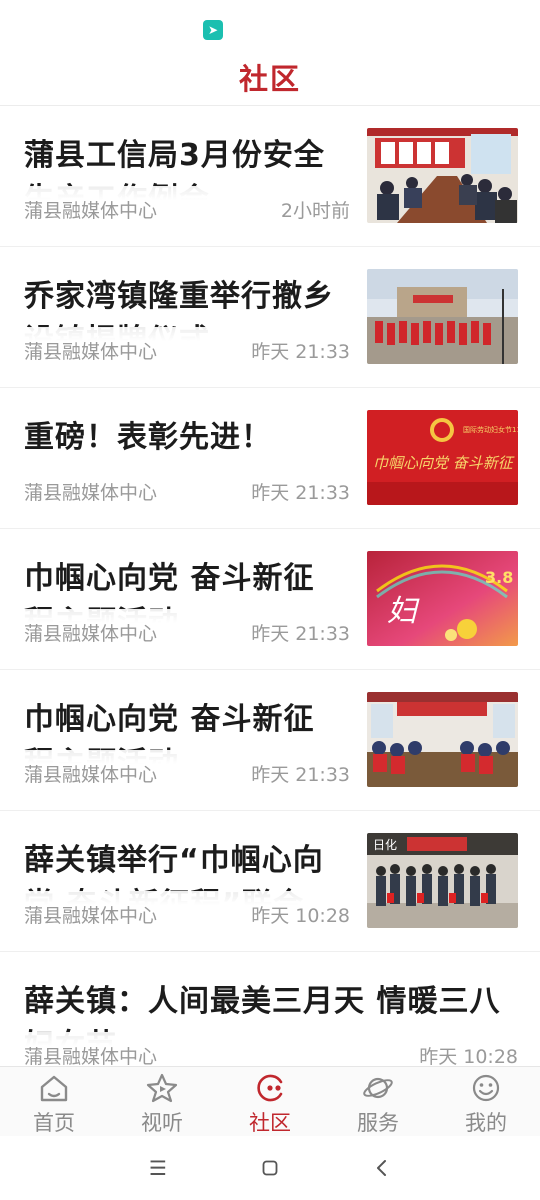 The image size is (540, 1200). Describe the element at coordinates (270, 24) in the screenshot. I see `status-bar: ➤` at that location.